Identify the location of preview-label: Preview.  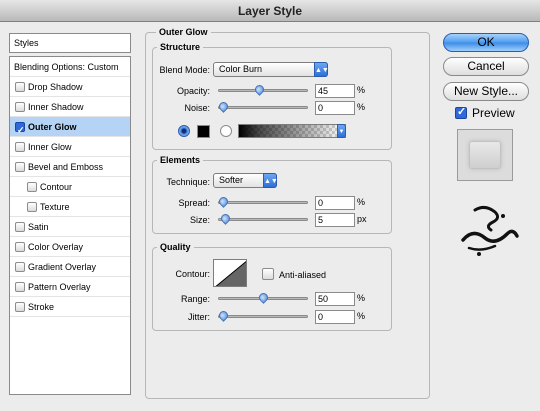
(493, 113).